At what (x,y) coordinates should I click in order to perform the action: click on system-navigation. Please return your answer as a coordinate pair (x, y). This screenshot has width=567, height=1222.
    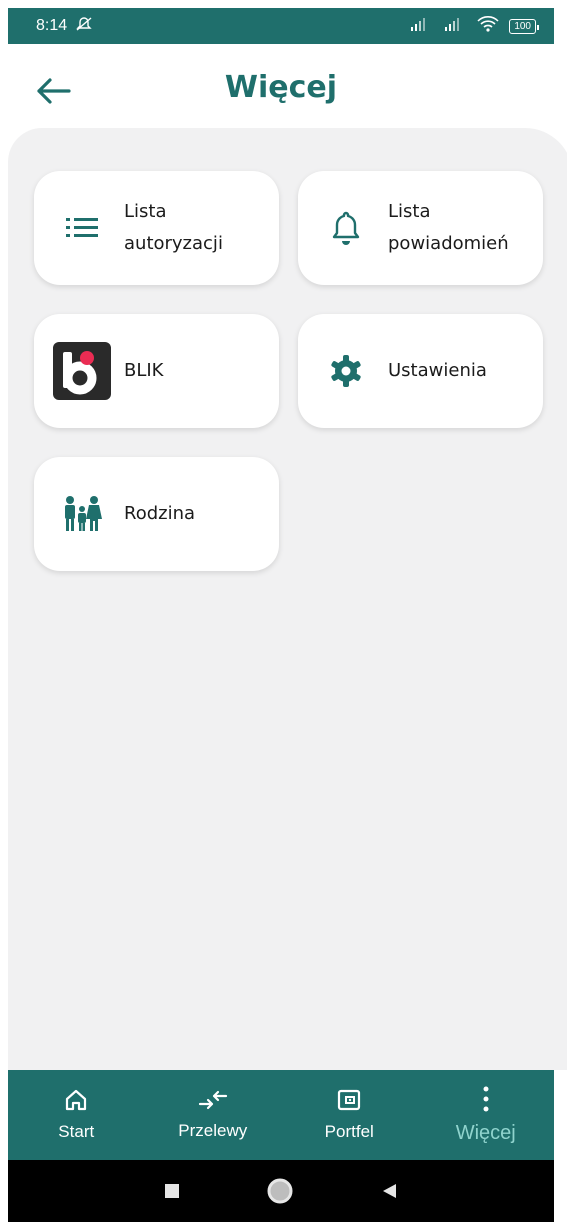
    Looking at the image, I should click on (281, 1191).